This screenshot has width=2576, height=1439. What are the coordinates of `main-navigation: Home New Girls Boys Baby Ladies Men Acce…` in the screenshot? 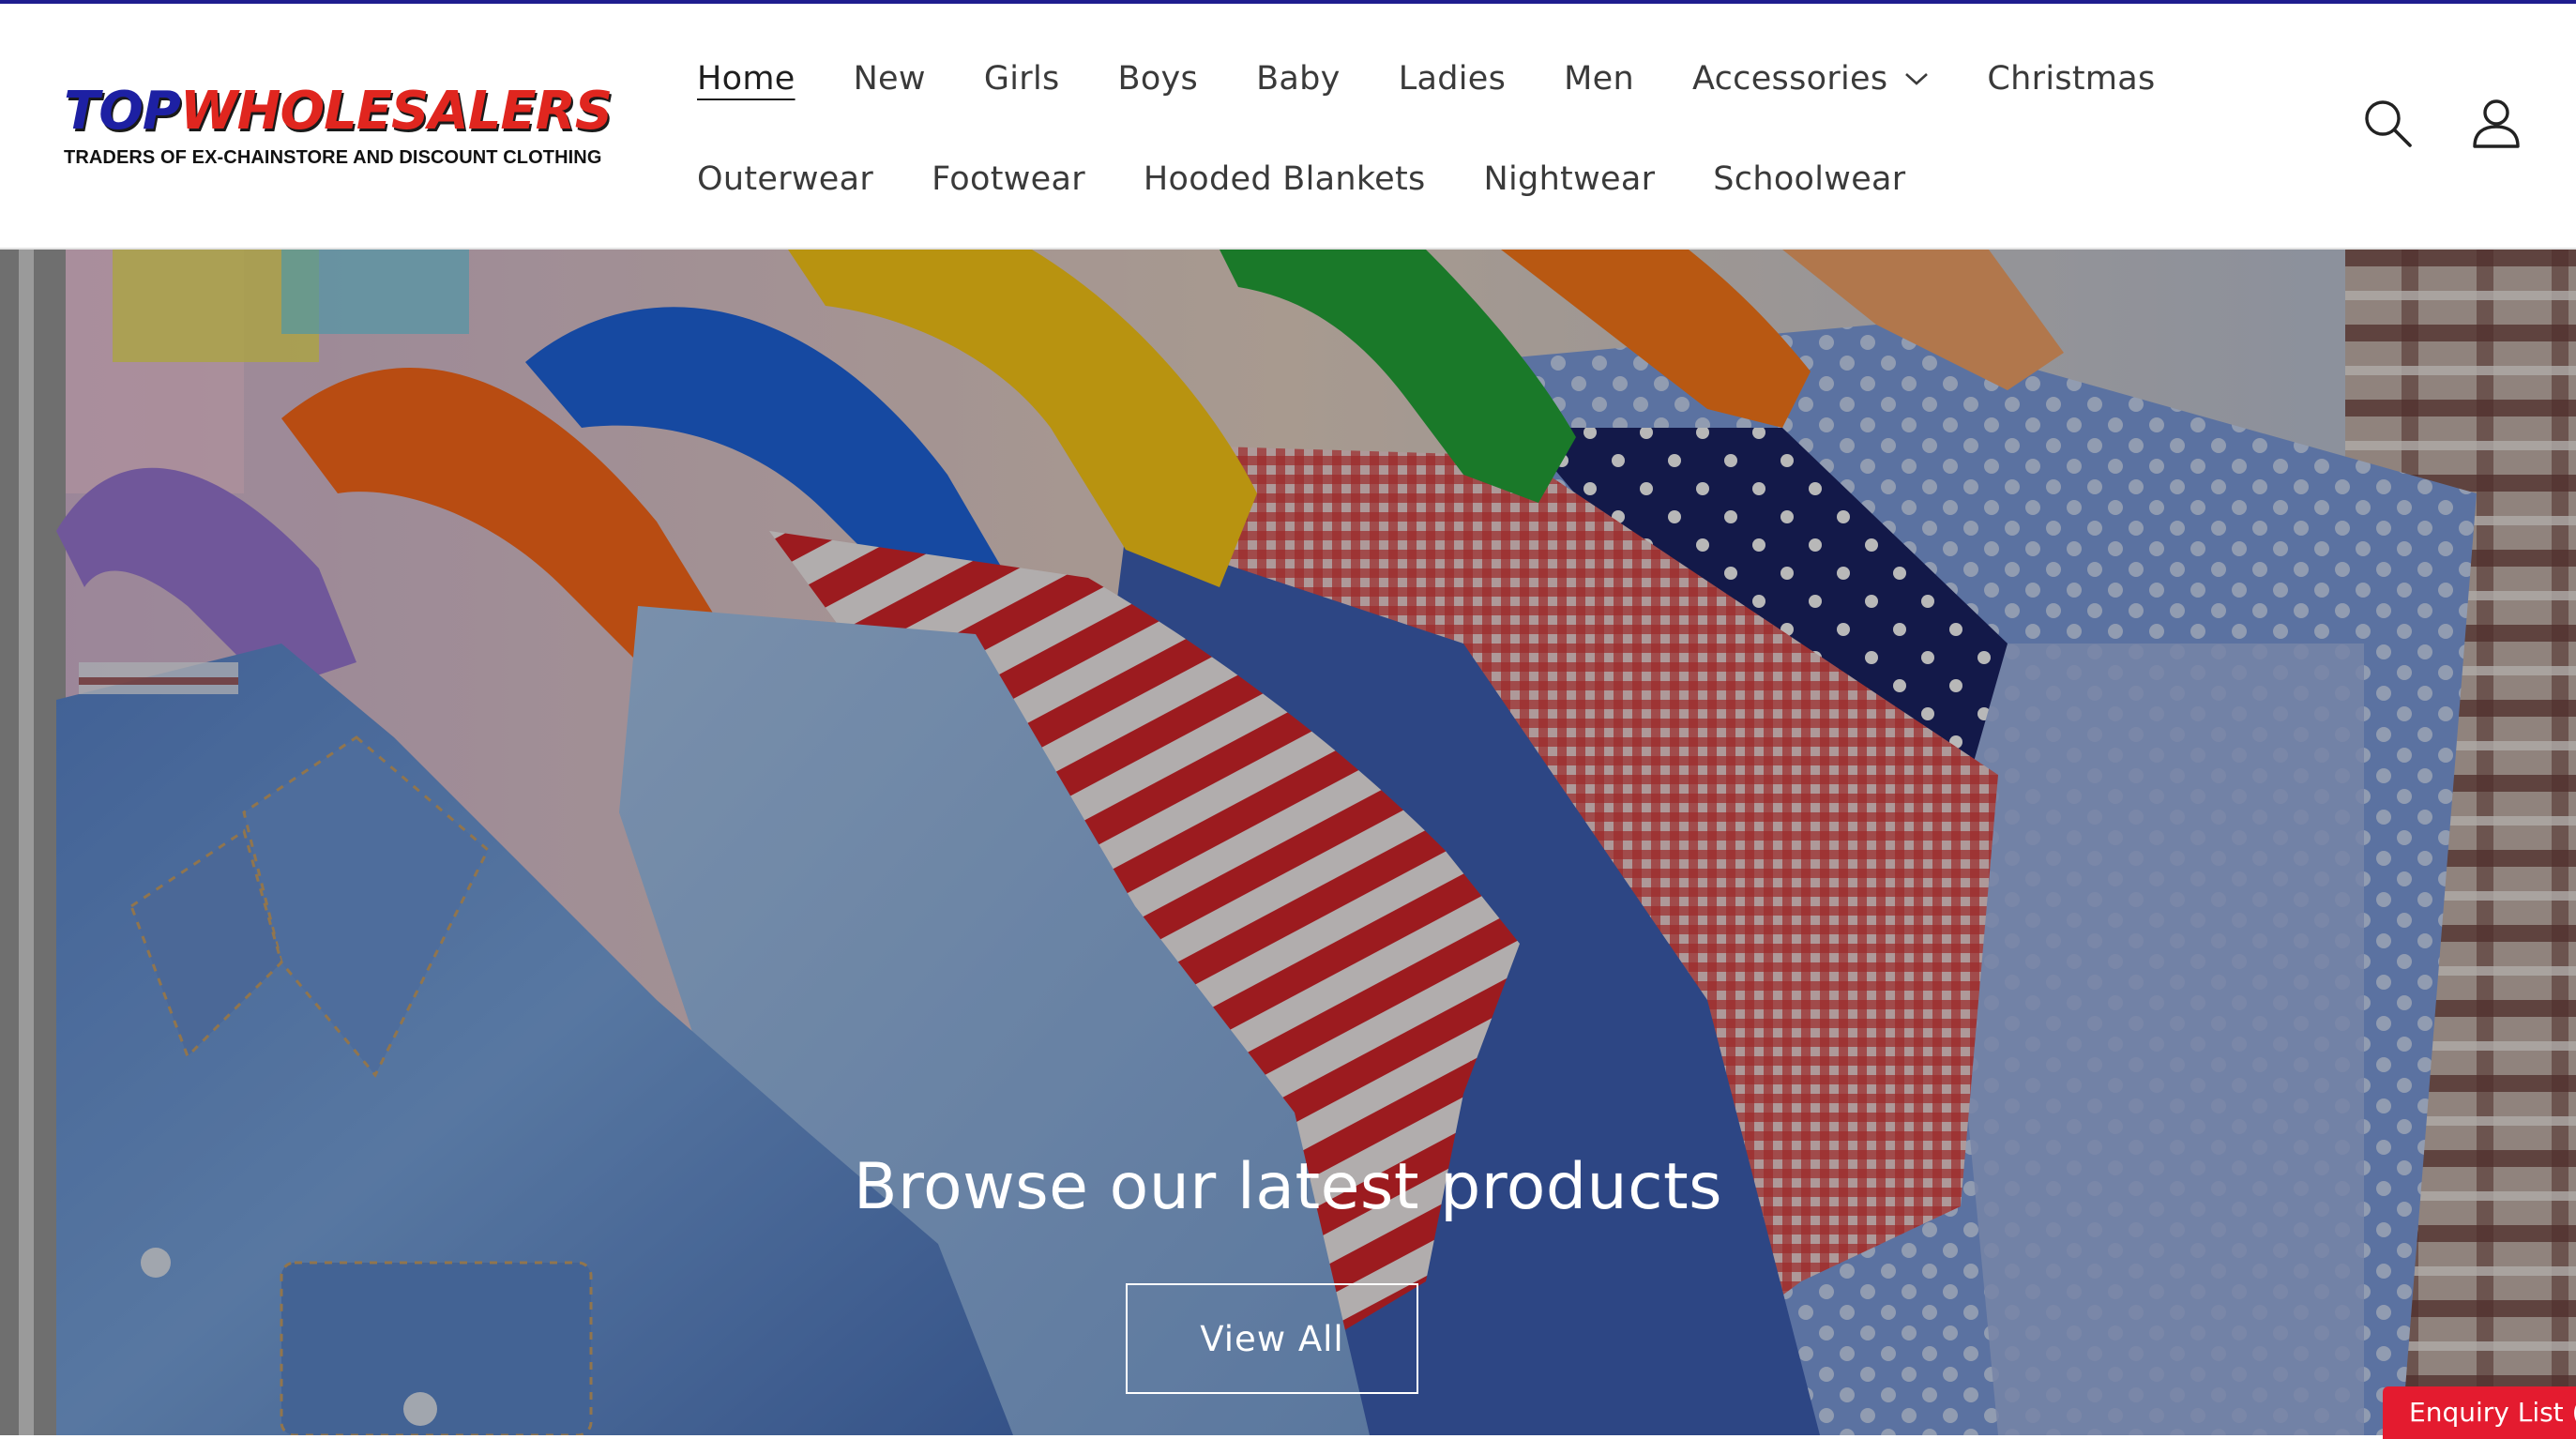 It's located at (1418, 127).